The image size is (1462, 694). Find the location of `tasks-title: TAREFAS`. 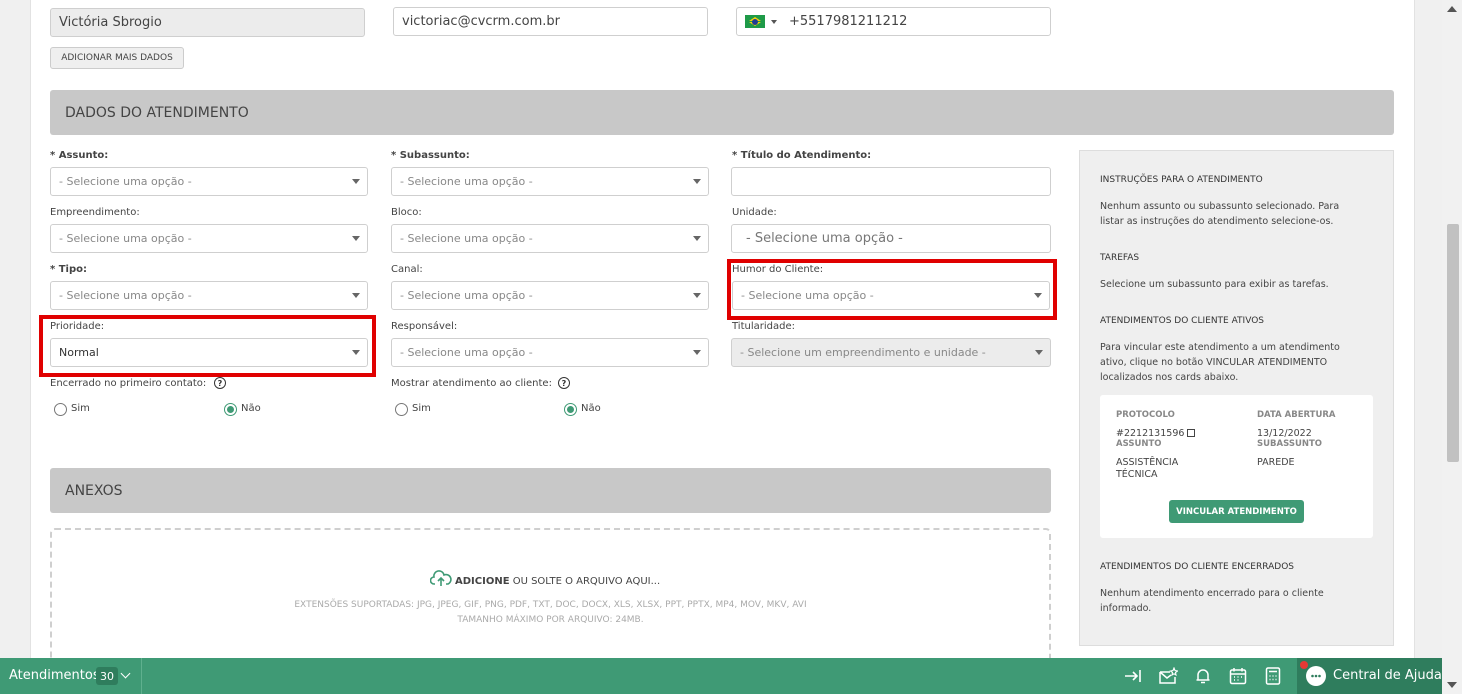

tasks-title: TAREFAS is located at coordinates (1120, 258).